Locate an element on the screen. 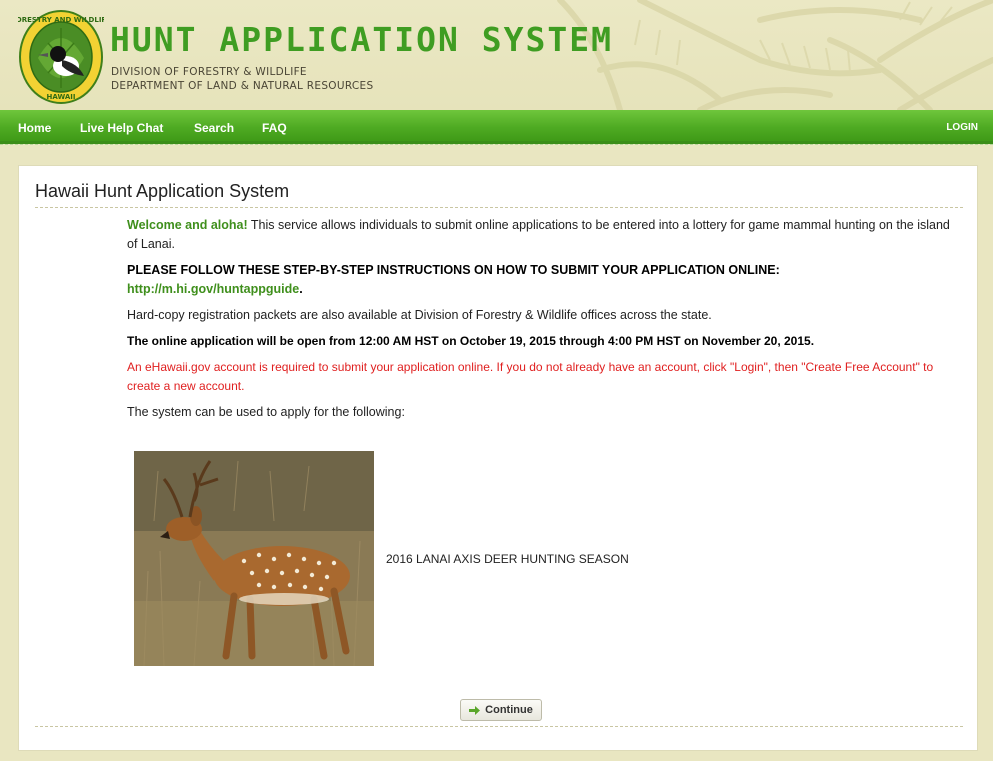  welcome-lead: Welcome and aloha! is located at coordinates (187, 225).